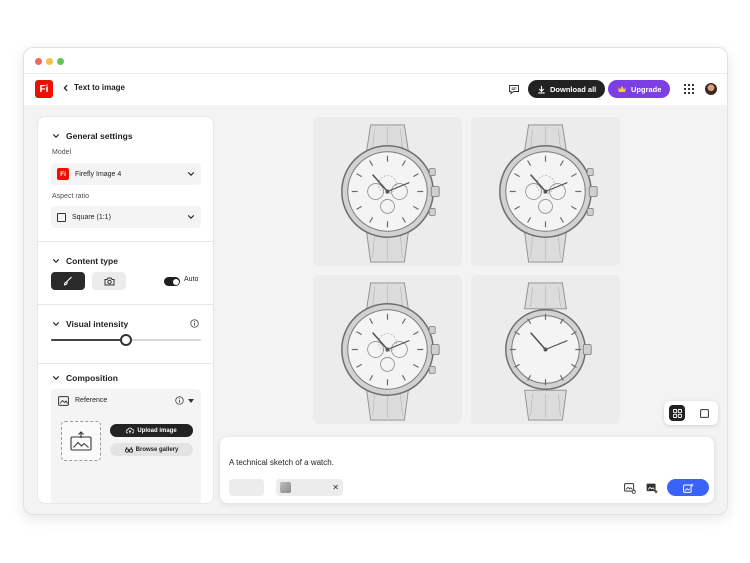  Describe the element at coordinates (99, 87) in the screenshot. I see `back-link-label: Text to image` at that location.